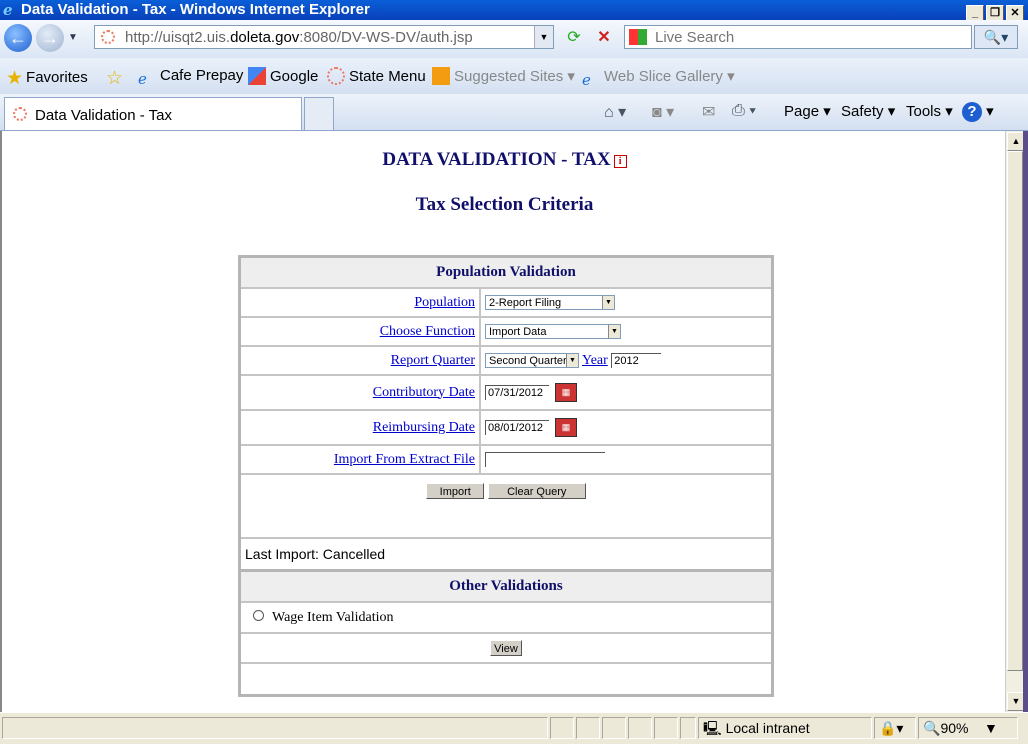  Describe the element at coordinates (994, 12) in the screenshot. I see `window-controls: _ ❐ ✕` at that location.